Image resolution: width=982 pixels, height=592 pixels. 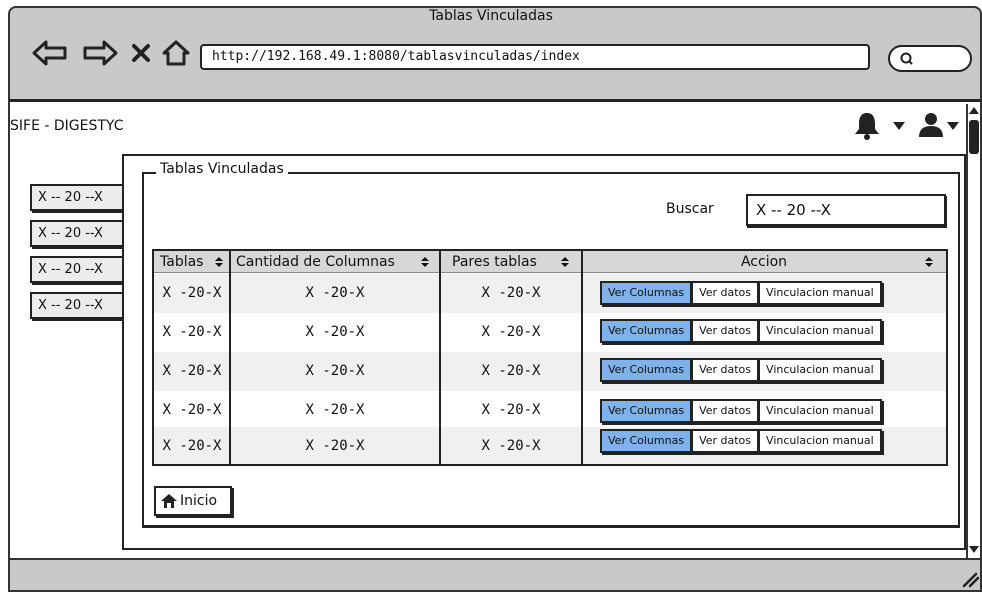 I want to click on column-header-label: Tablas, so click(x=182, y=262).